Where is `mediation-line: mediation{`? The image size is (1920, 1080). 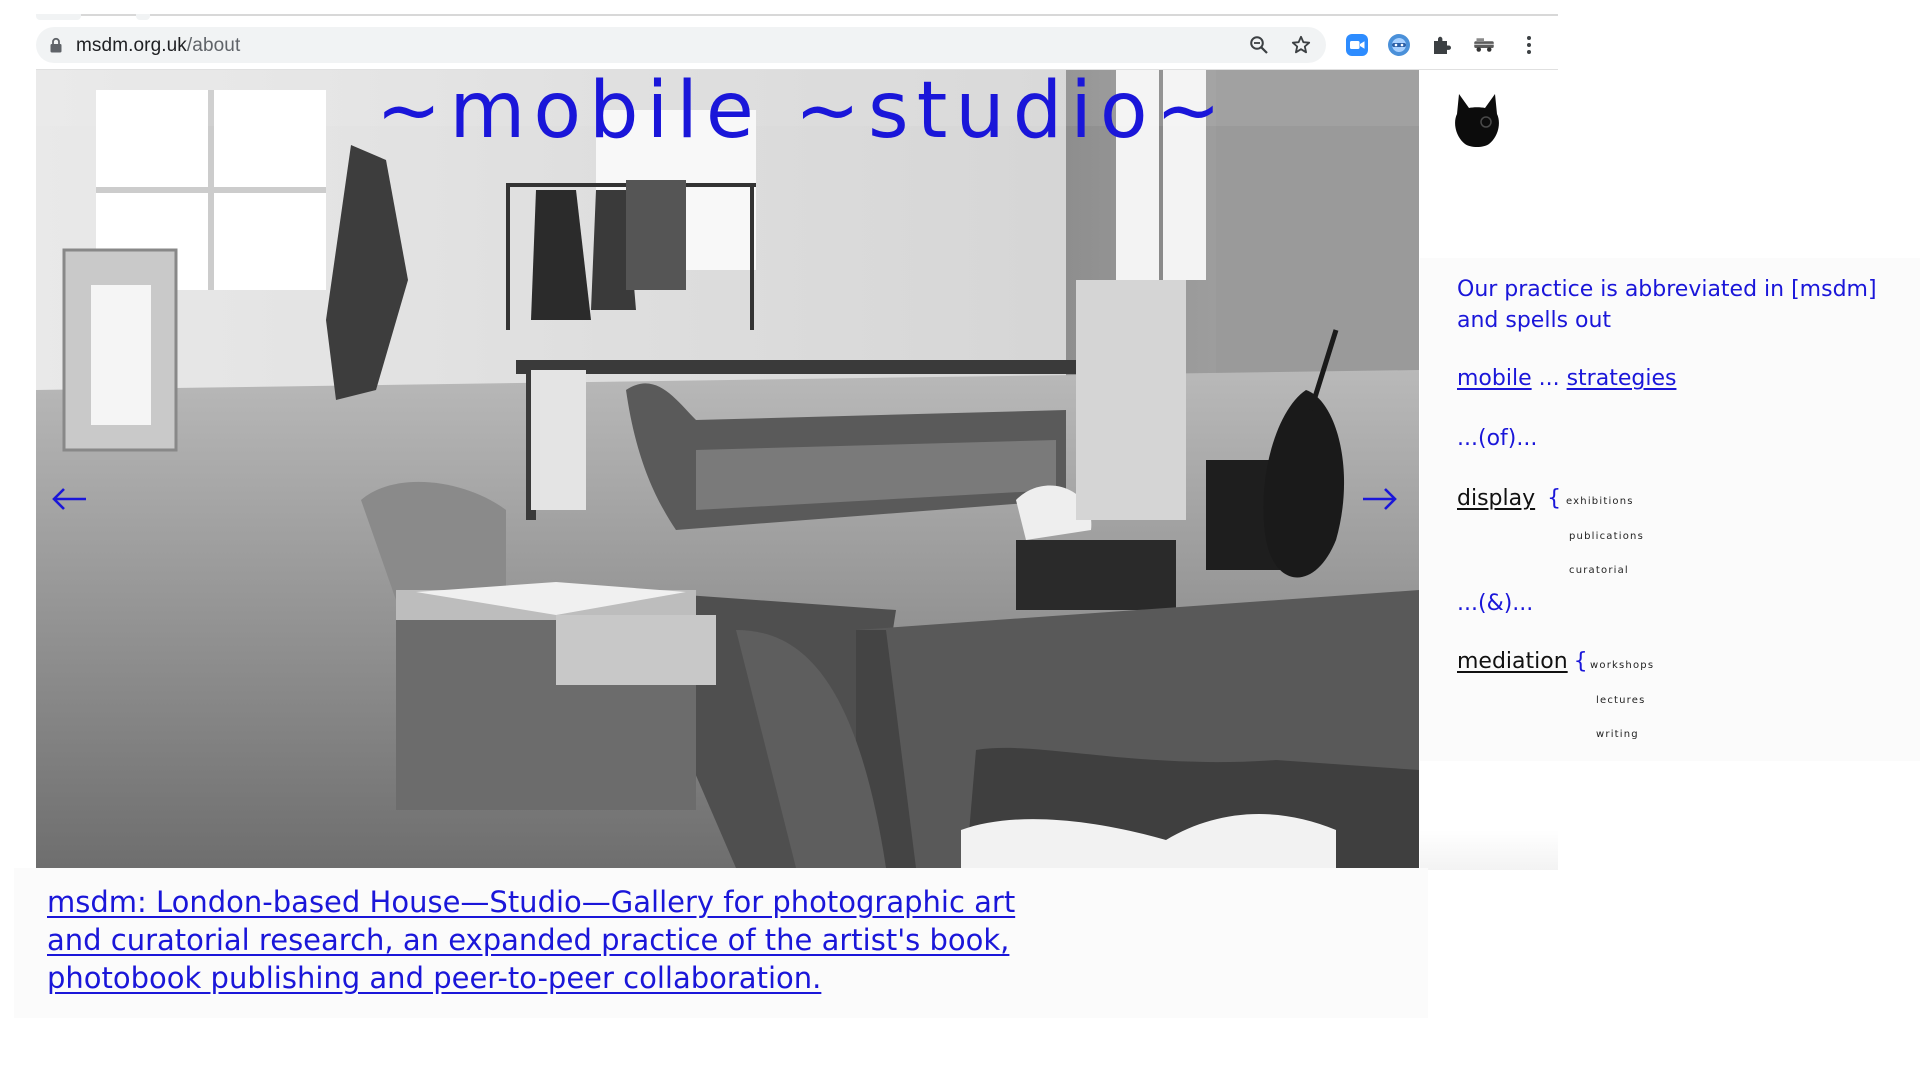
mediation-line: mediation{ is located at coordinates (1522, 661).